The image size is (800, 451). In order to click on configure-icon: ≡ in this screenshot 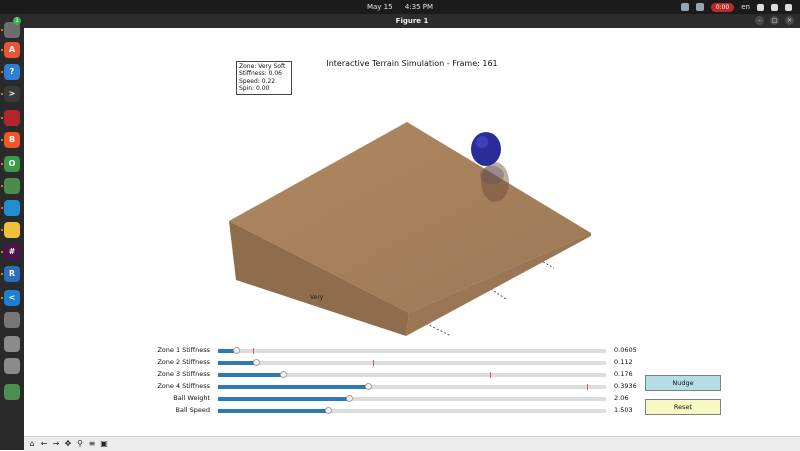, I will do `click(92, 444)`.